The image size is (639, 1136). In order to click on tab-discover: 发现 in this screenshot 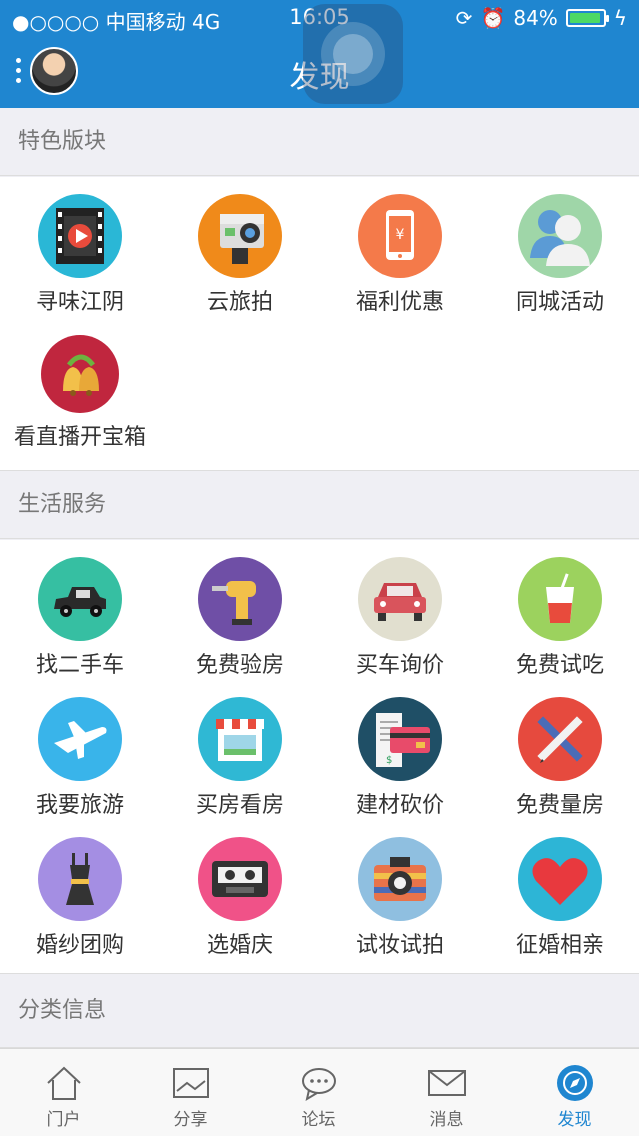, I will do `click(574, 1092)`.